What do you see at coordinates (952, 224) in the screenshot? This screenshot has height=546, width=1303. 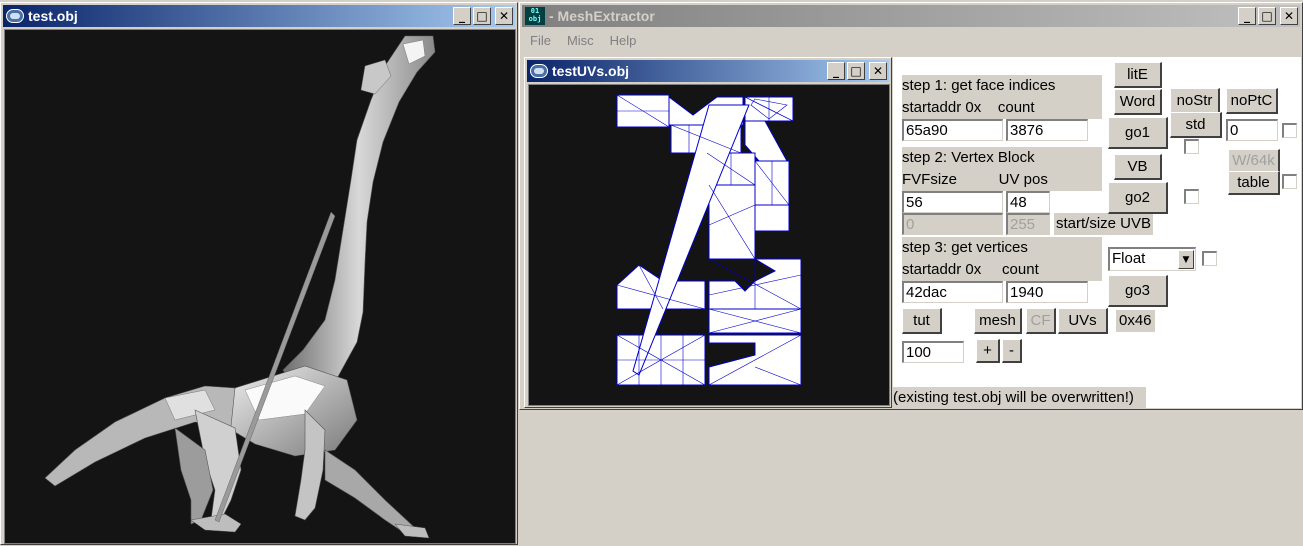 I see `uvb-start-input: 0` at bounding box center [952, 224].